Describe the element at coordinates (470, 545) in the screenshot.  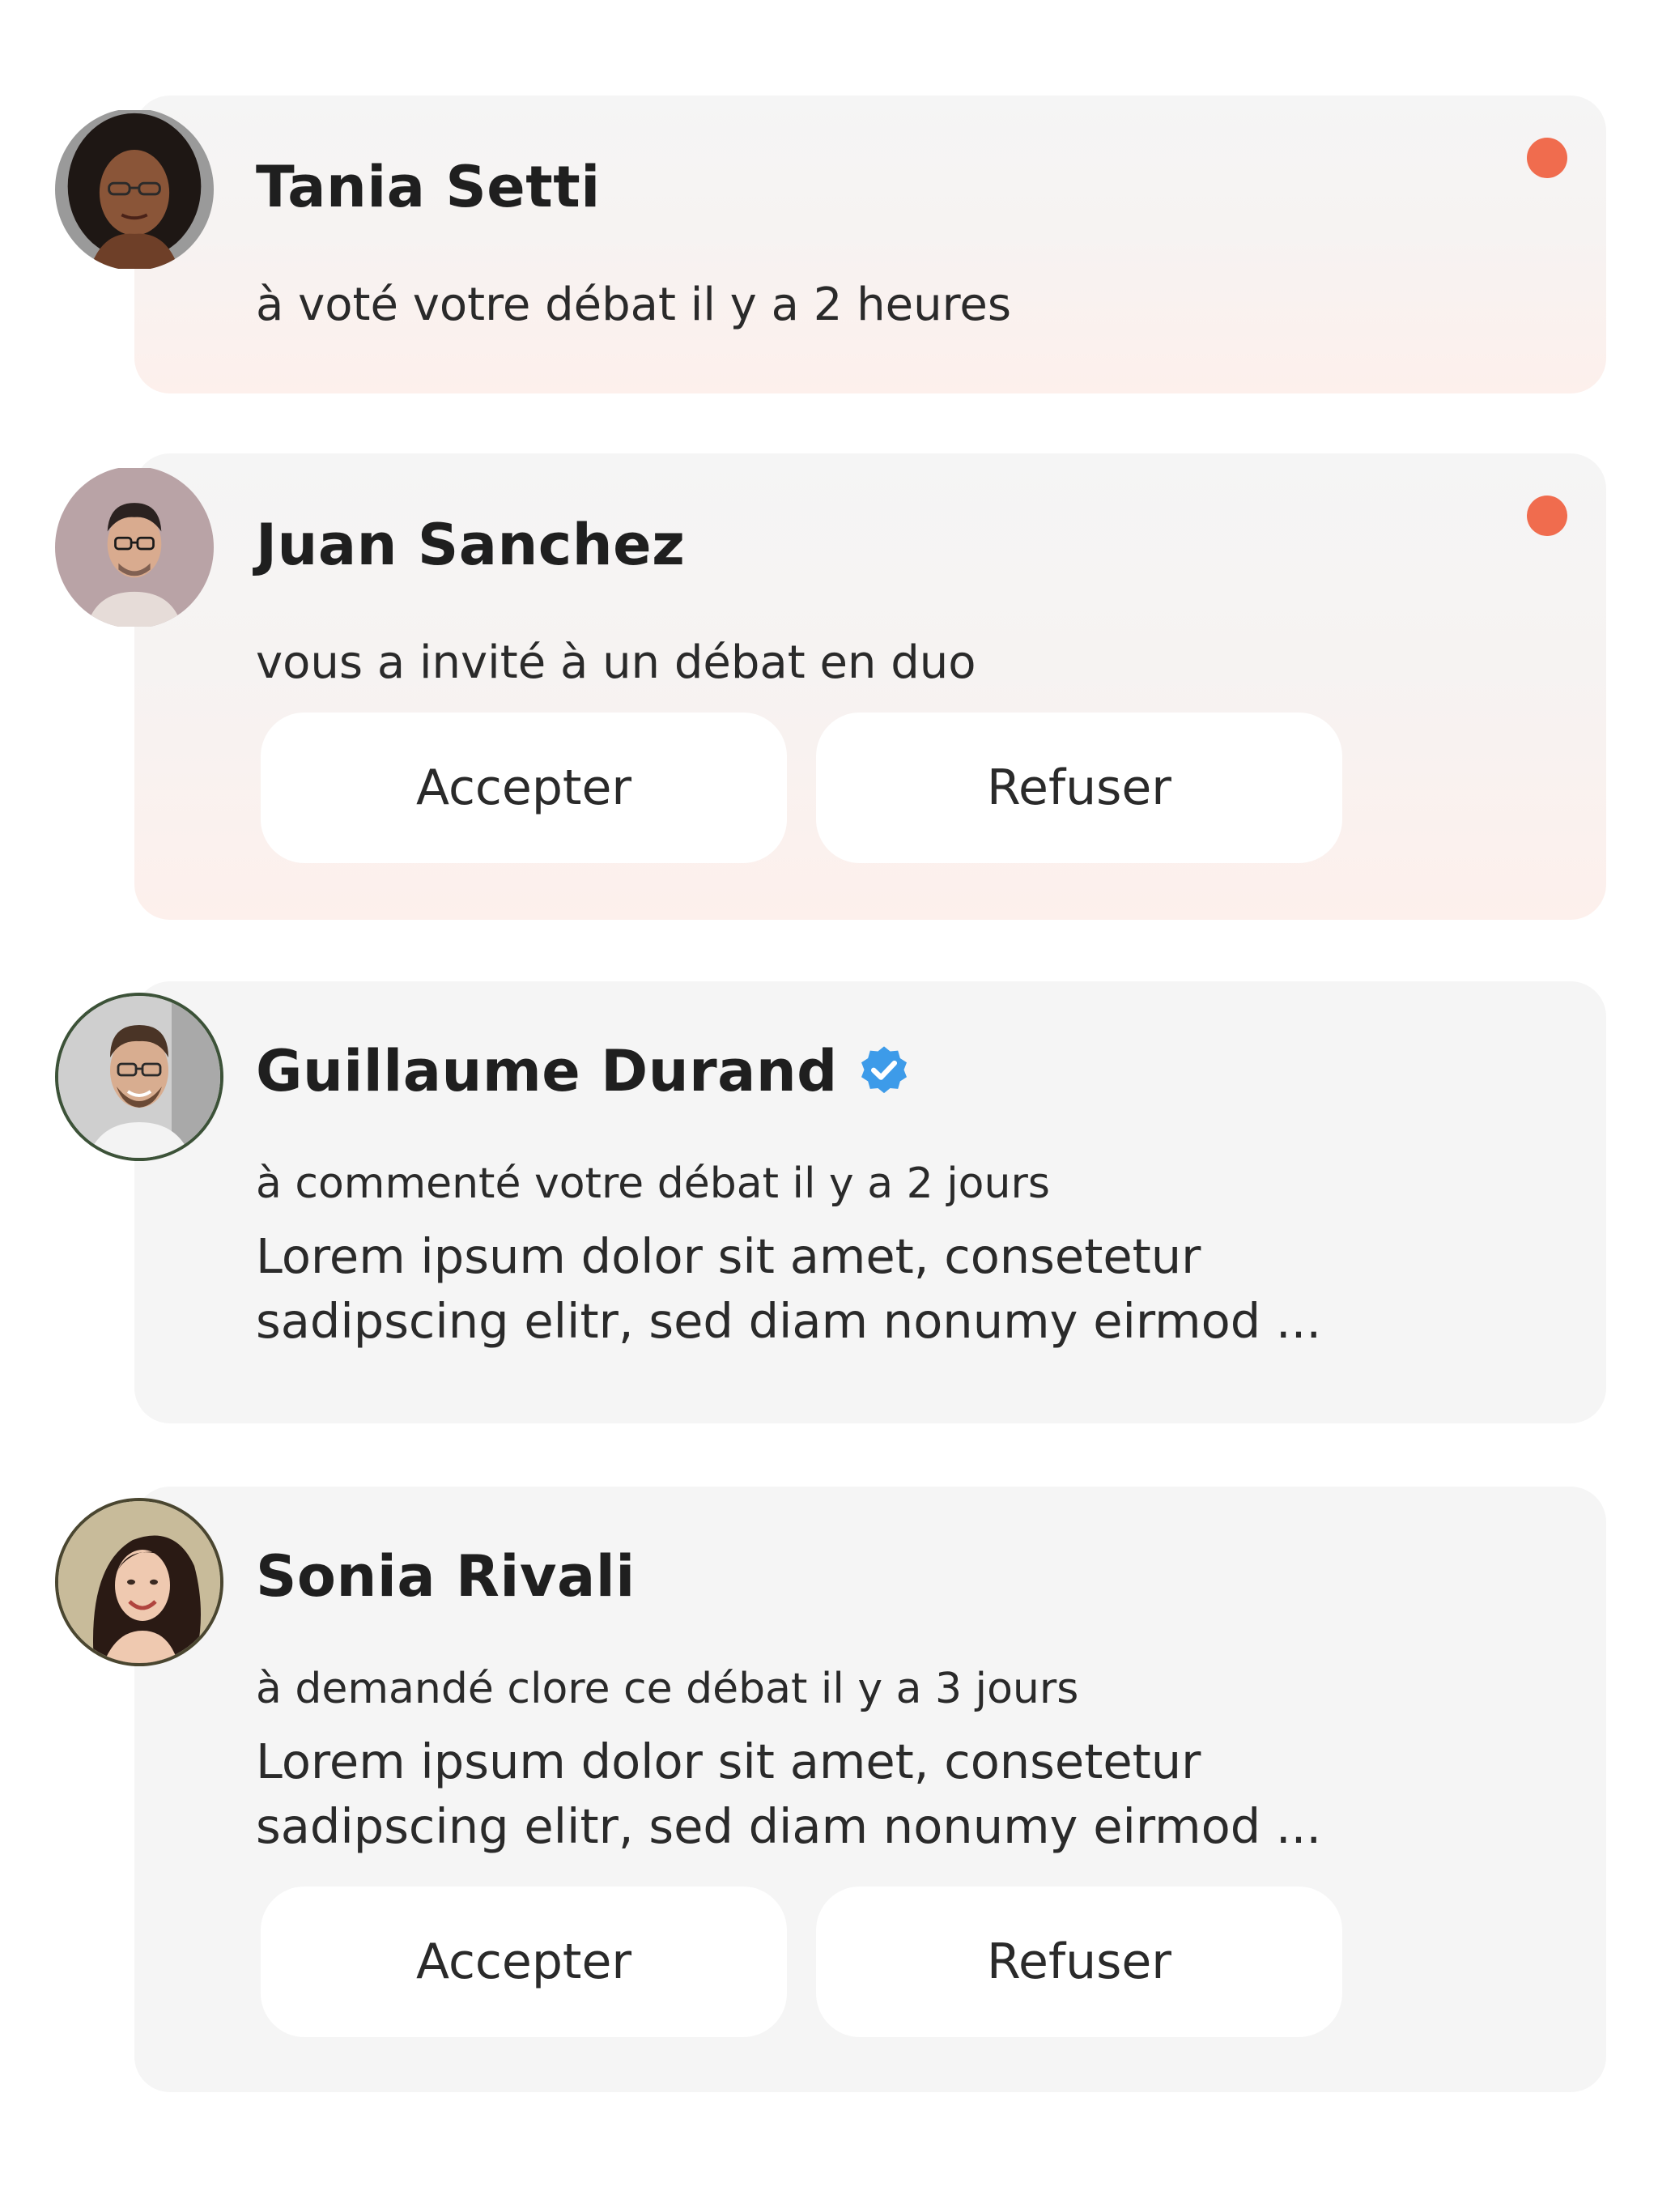
I see `sender-name: Juan Sanchez` at that location.